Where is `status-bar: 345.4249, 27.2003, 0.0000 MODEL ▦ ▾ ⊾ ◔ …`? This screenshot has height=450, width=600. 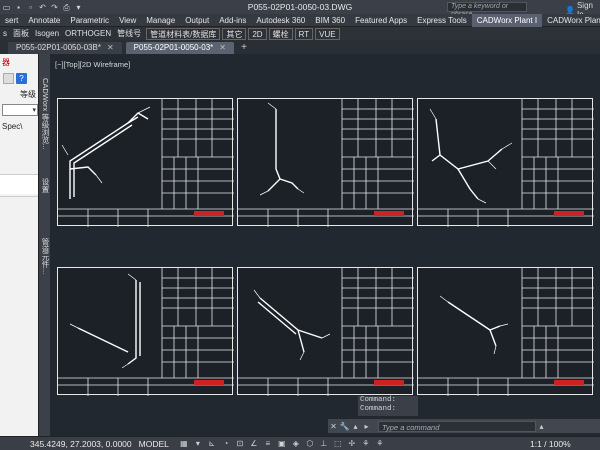 status-bar: 345.4249, 27.2003, 0.0000 MODEL ▦ ▾ ⊾ ◔ … is located at coordinates (300, 443).